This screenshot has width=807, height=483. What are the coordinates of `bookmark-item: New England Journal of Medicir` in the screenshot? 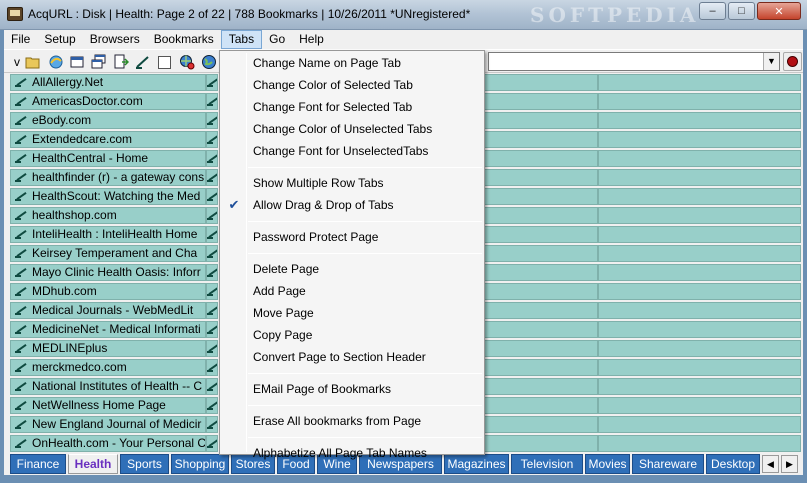 It's located at (108, 424).